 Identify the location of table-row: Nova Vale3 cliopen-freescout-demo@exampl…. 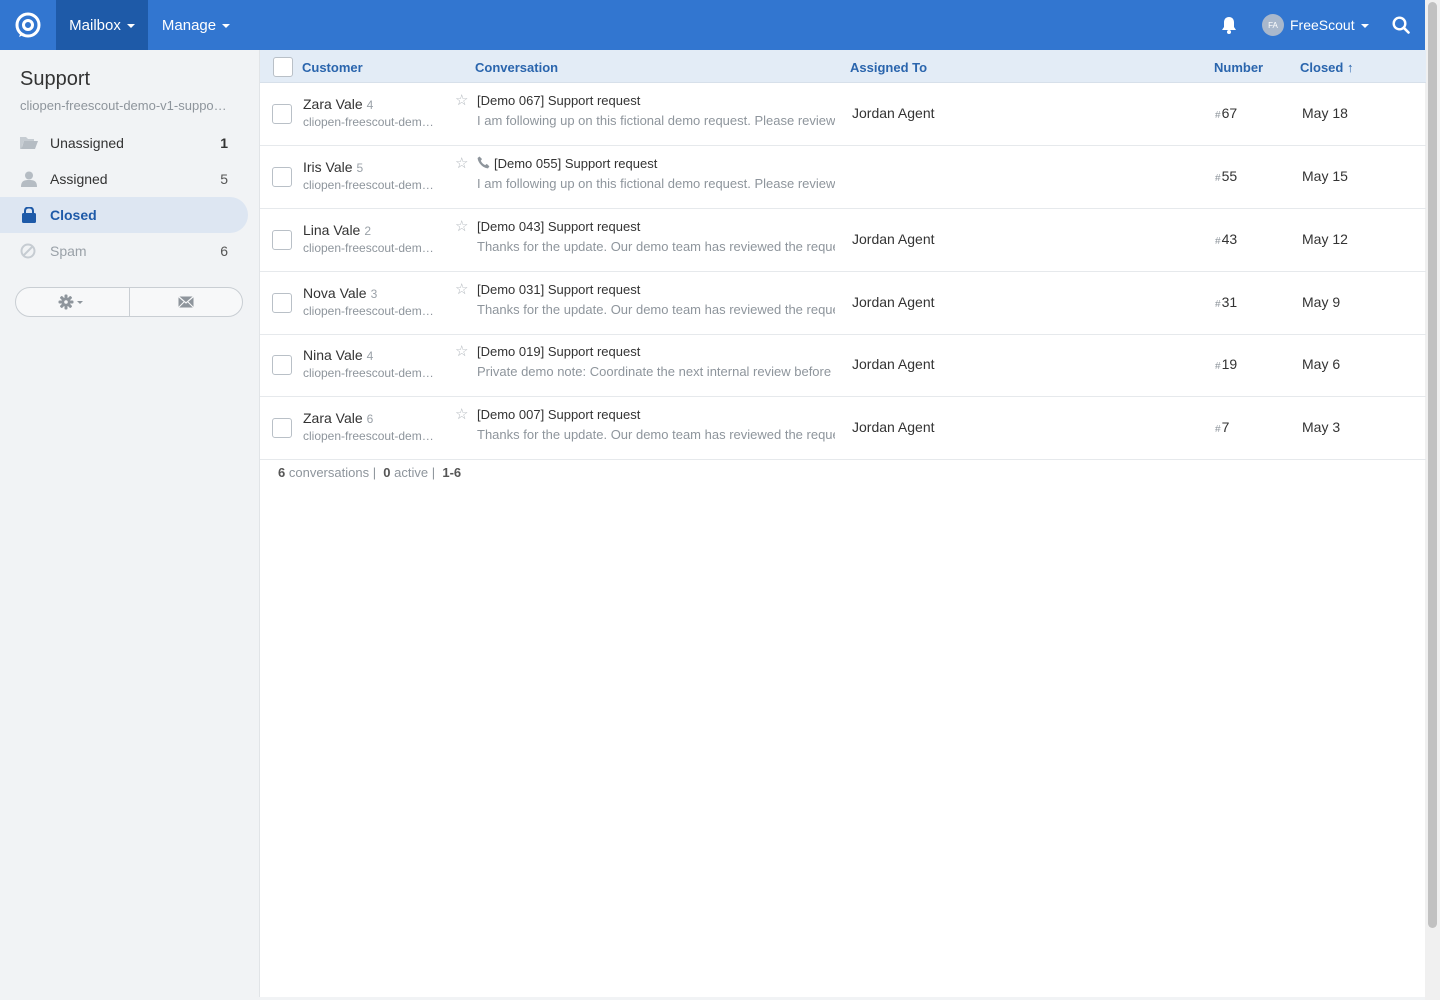
(843, 303).